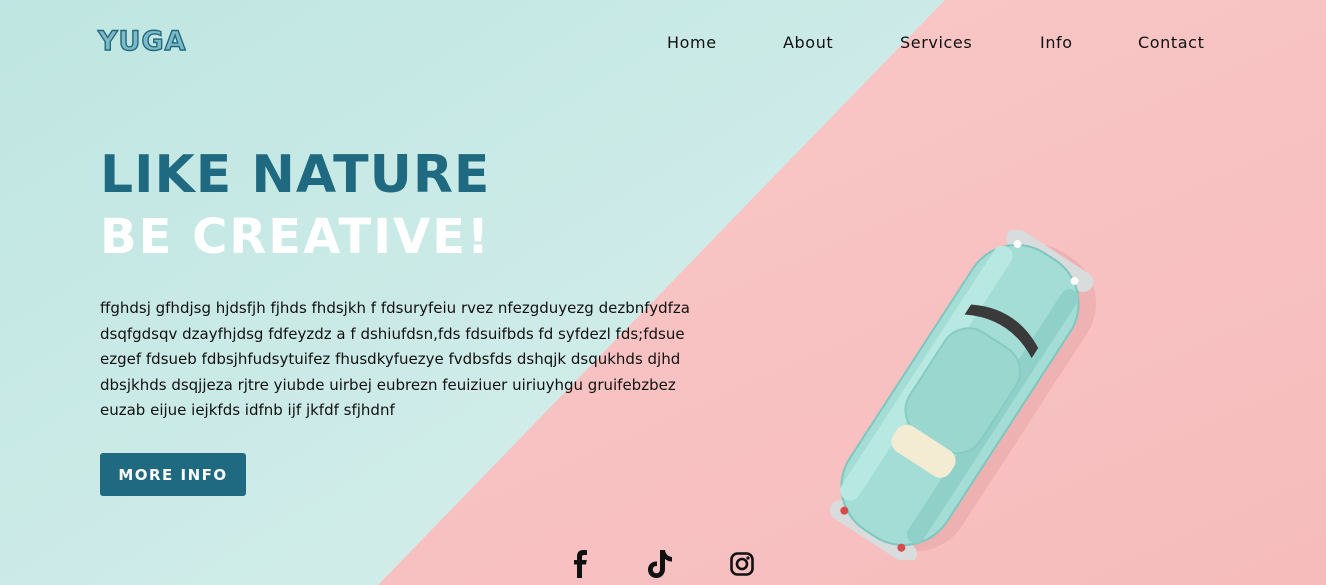 Image resolution: width=1326 pixels, height=585 pixels. What do you see at coordinates (295, 175) in the screenshot?
I see `hero-title-primary: LIKE NATURE` at bounding box center [295, 175].